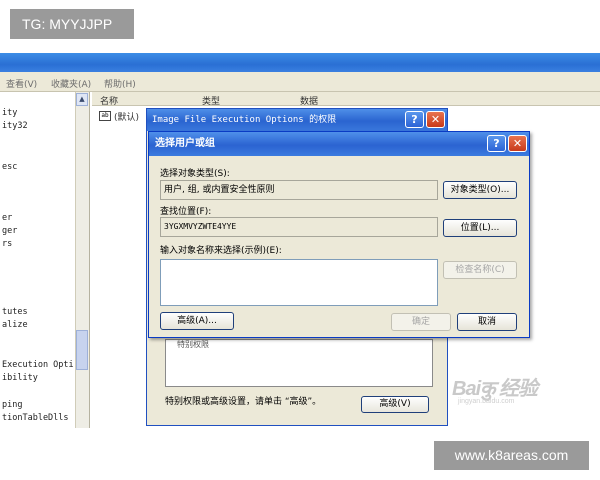 The image size is (600, 480). What do you see at coordinates (9, 167) in the screenshot?
I see `tree-item: esc` at bounding box center [9, 167].